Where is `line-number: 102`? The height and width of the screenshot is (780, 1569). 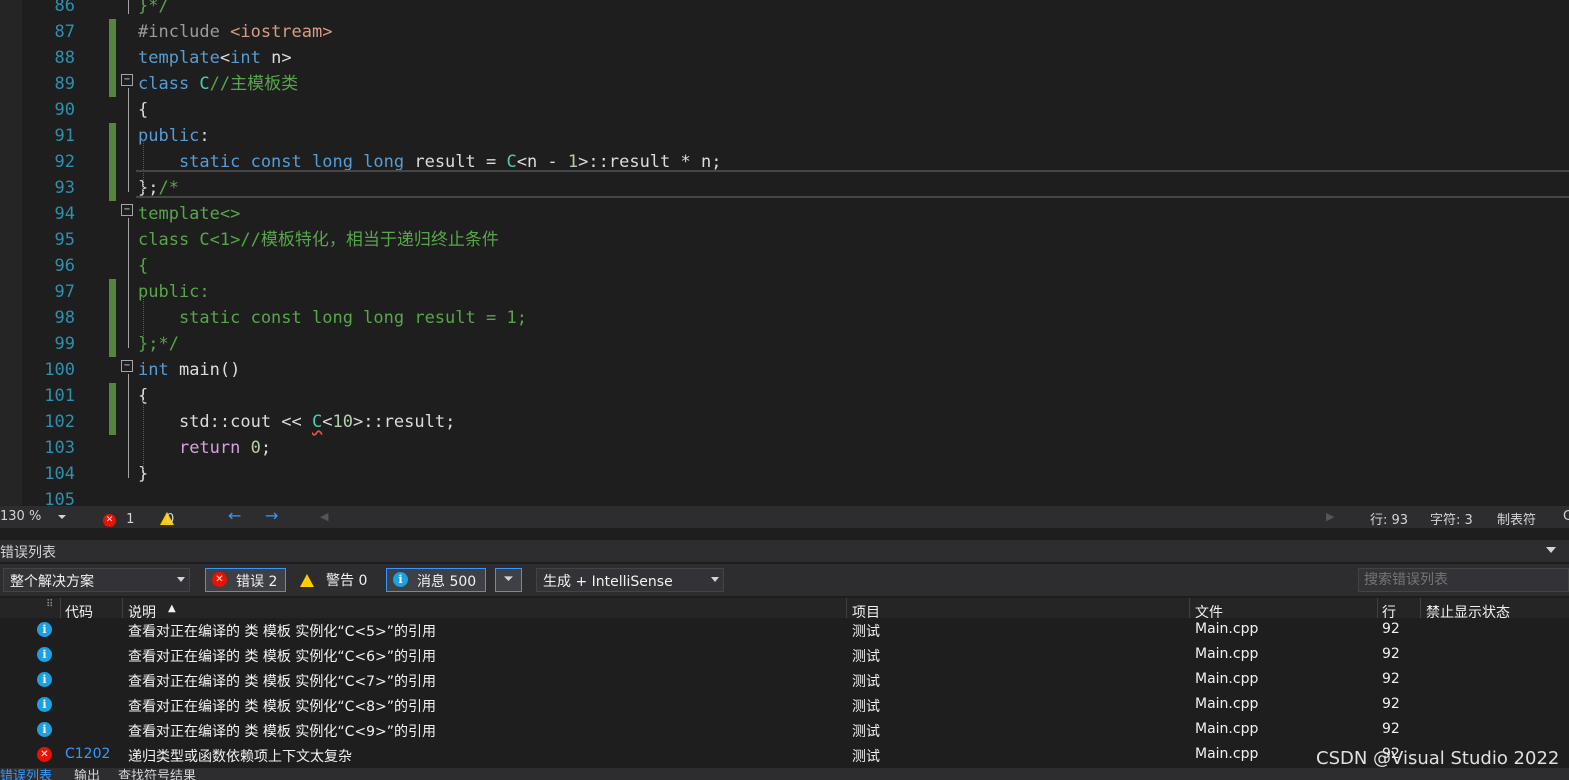 line-number: 102 is located at coordinates (59, 422).